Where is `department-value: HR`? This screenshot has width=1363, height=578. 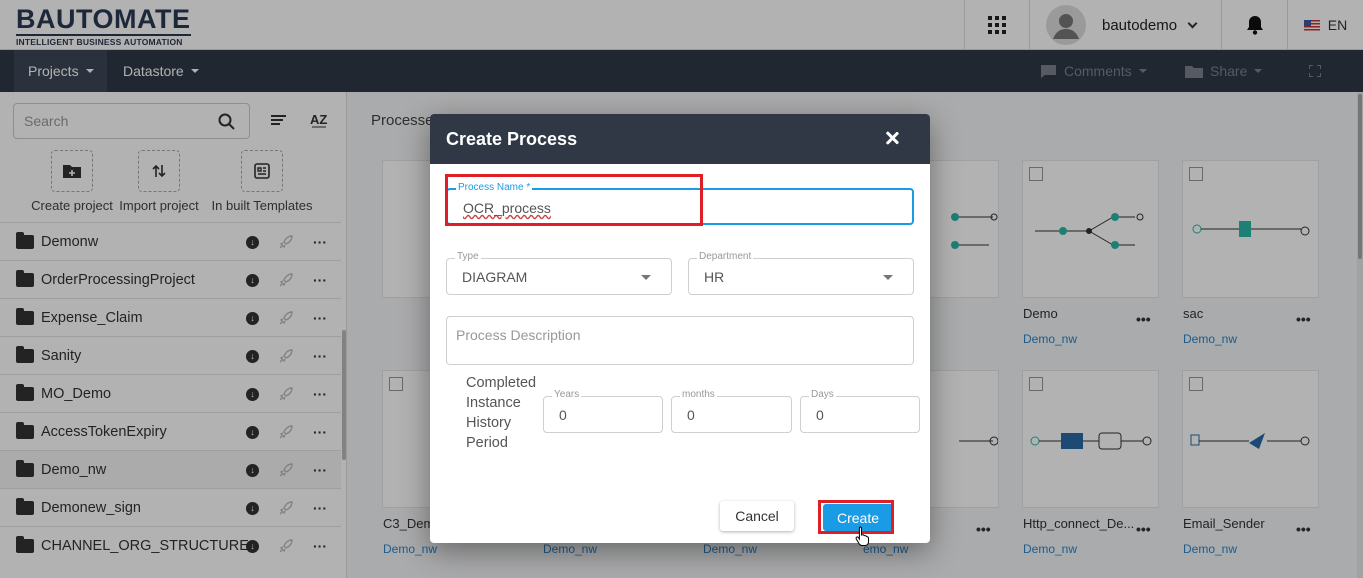
department-value: HR is located at coordinates (714, 277).